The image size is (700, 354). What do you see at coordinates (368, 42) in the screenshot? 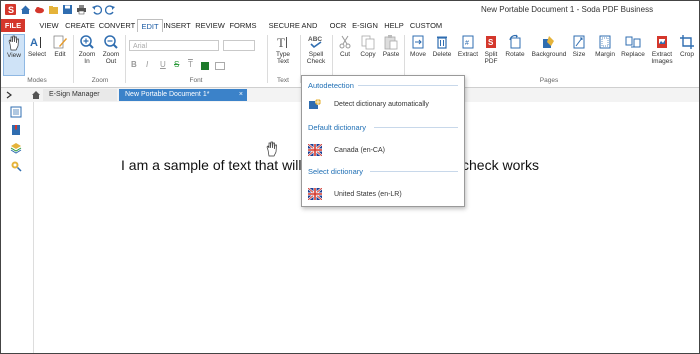
I see `copy-icon` at bounding box center [368, 42].